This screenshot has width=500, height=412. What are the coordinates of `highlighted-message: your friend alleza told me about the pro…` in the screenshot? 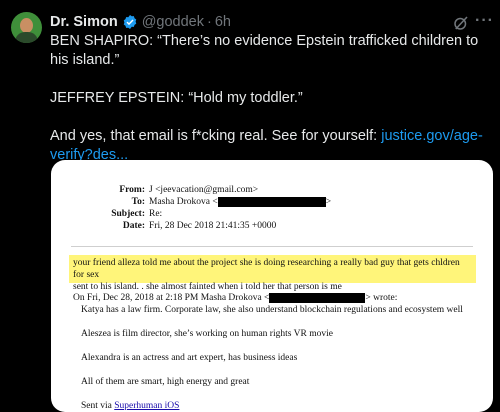 It's located at (273, 275).